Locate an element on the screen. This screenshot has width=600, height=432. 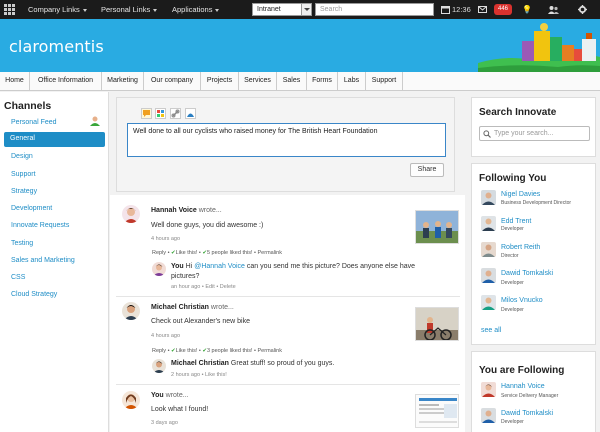
reply-text: Great stuff! so proud of you guys. is located at coordinates (282, 363).